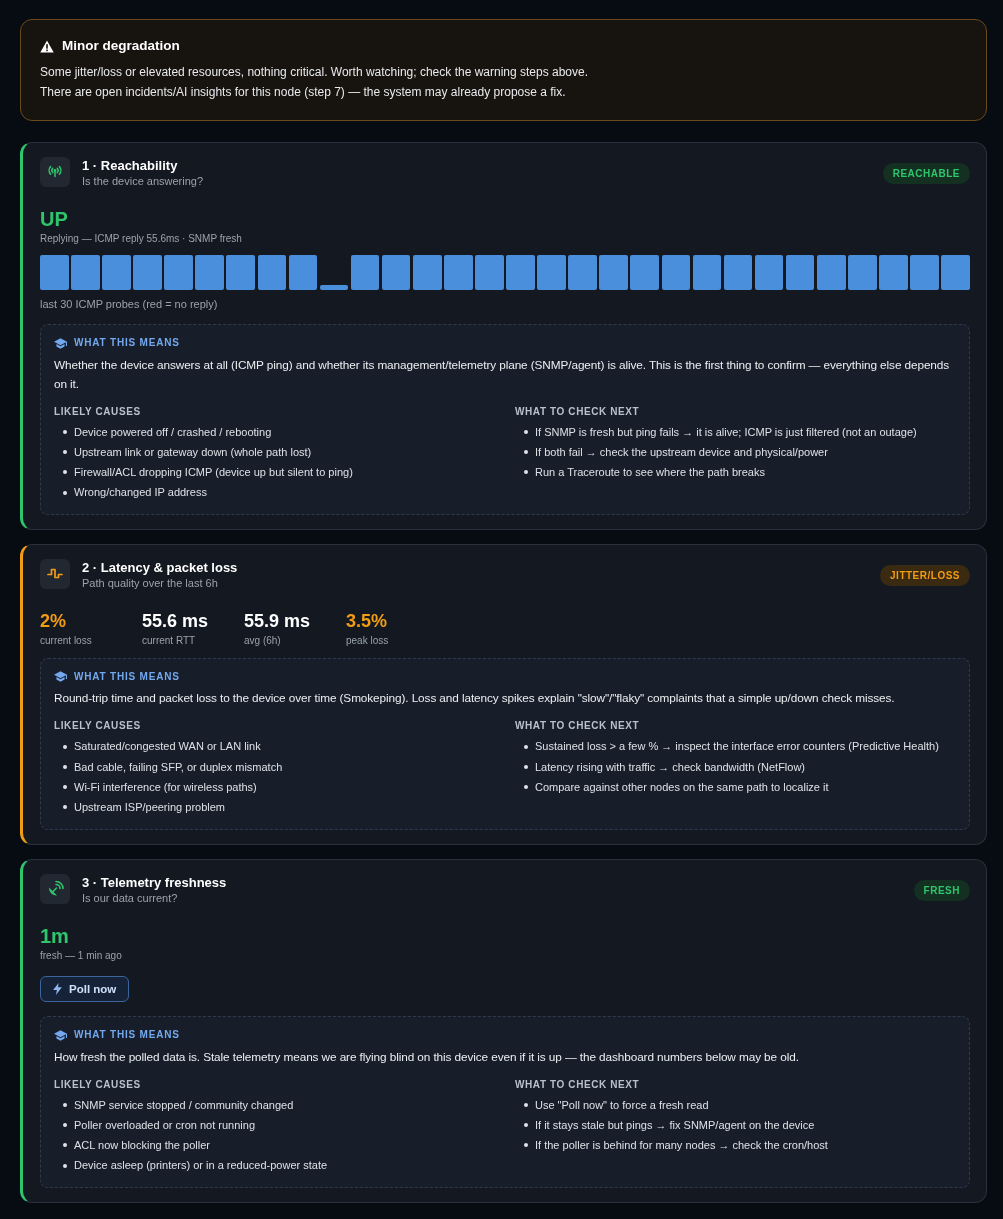  Describe the element at coordinates (193, 452) in the screenshot. I see `list-item: Upstream link or gateway down (whole path lost)` at that location.